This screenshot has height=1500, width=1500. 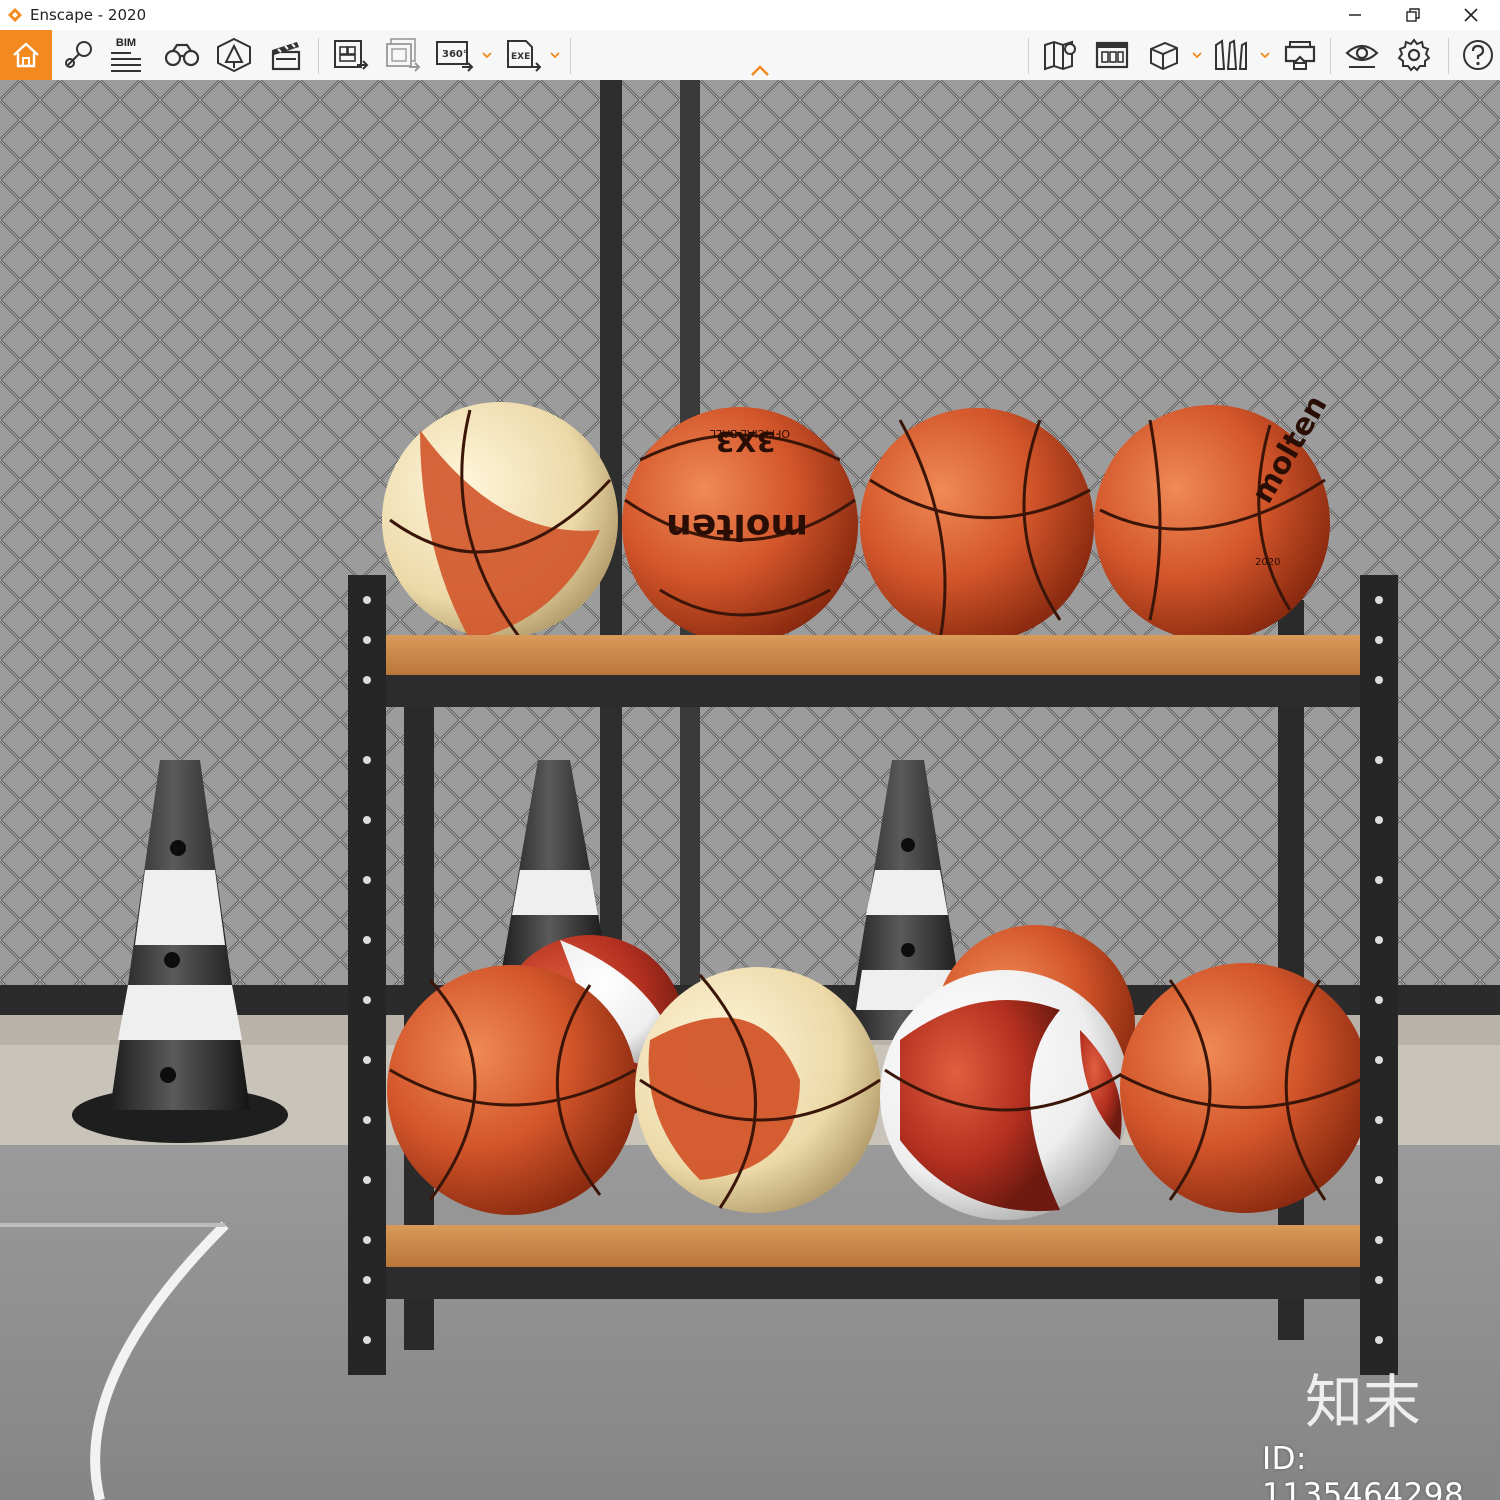 I want to click on map-icon, so click(x=1060, y=55).